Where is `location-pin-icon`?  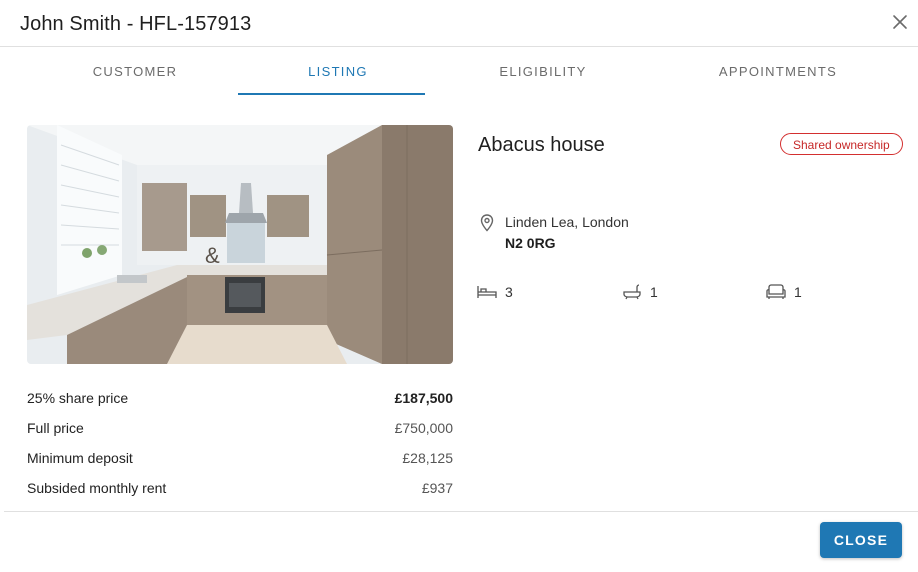
location-pin-icon is located at coordinates (487, 223).